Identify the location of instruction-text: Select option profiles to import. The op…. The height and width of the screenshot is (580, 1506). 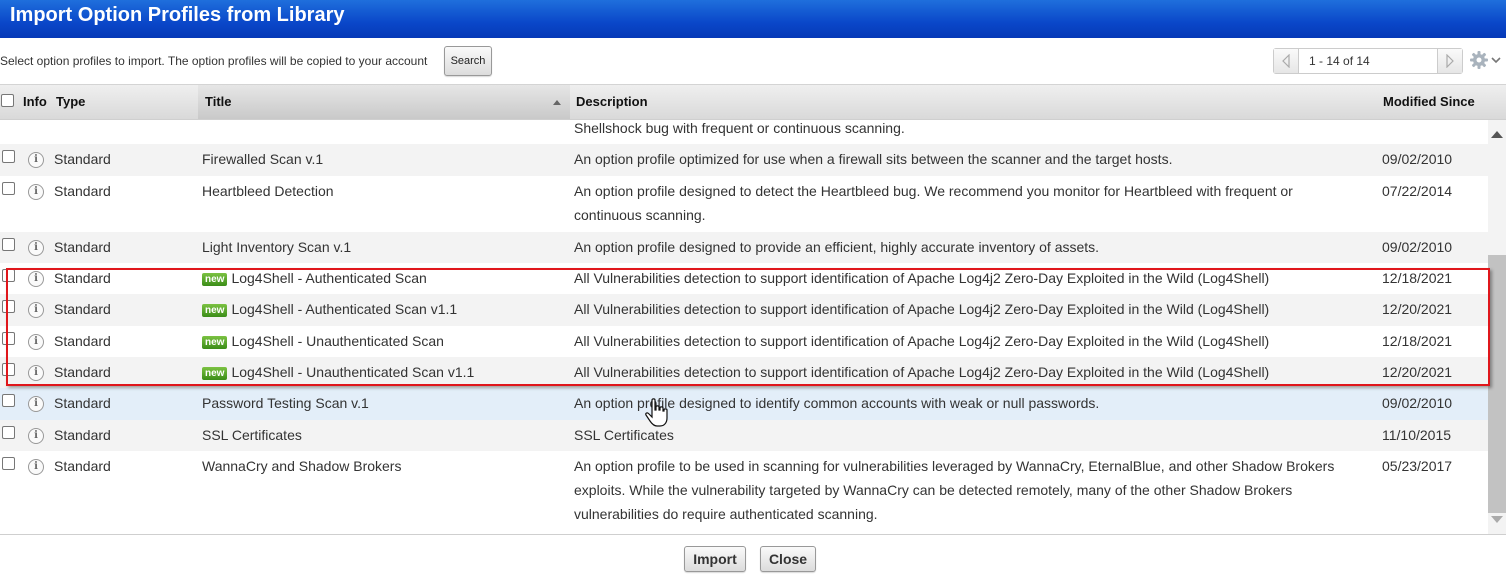
(214, 61).